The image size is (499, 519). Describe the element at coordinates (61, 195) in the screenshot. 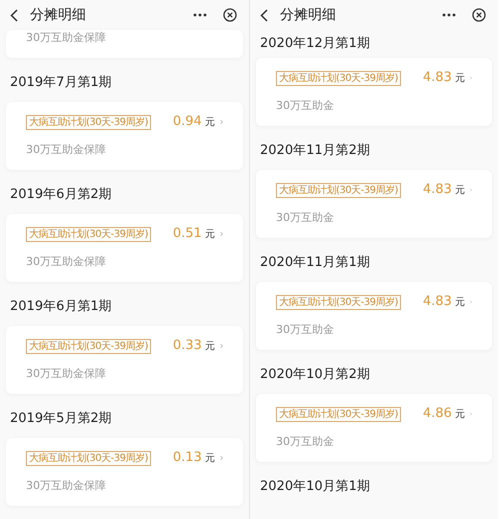

I see `period-heading: 2019年6月第2期` at that location.